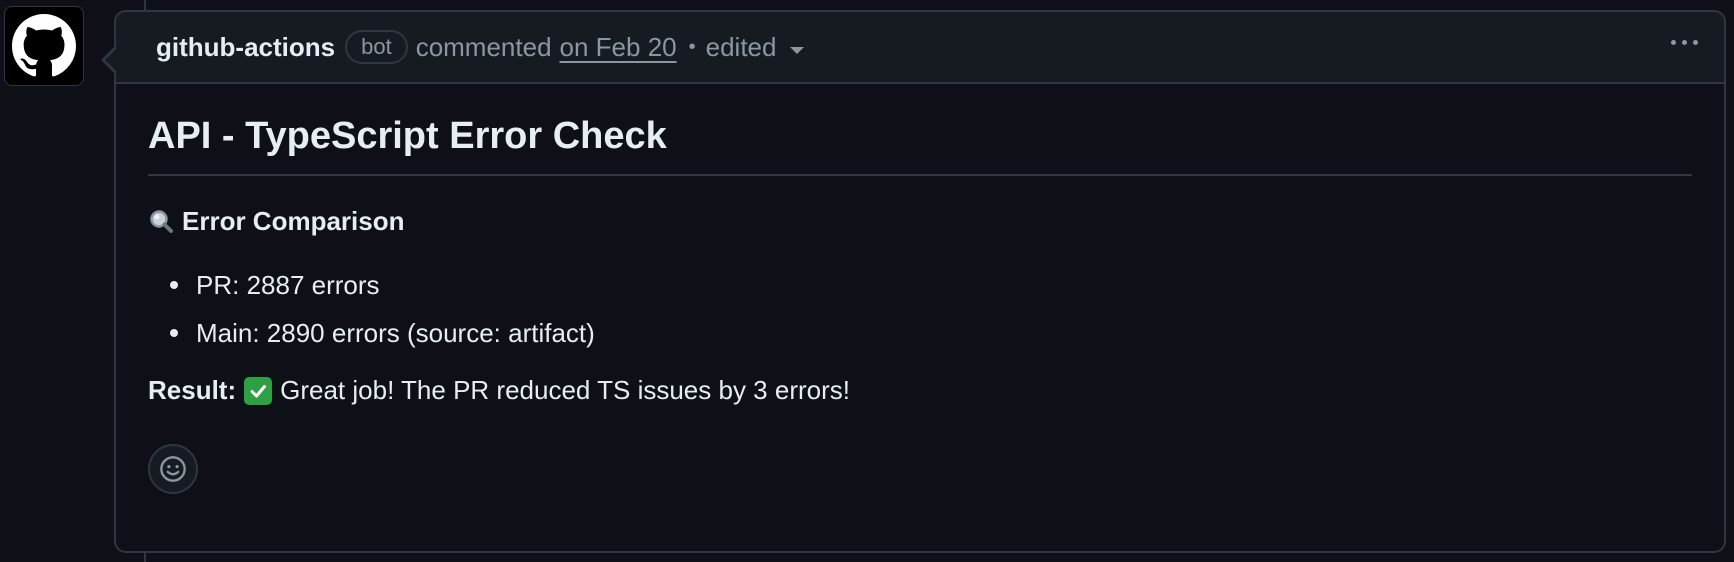 The width and height of the screenshot is (1734, 562). Describe the element at coordinates (245, 47) in the screenshot. I see `author-name: github-actions` at that location.